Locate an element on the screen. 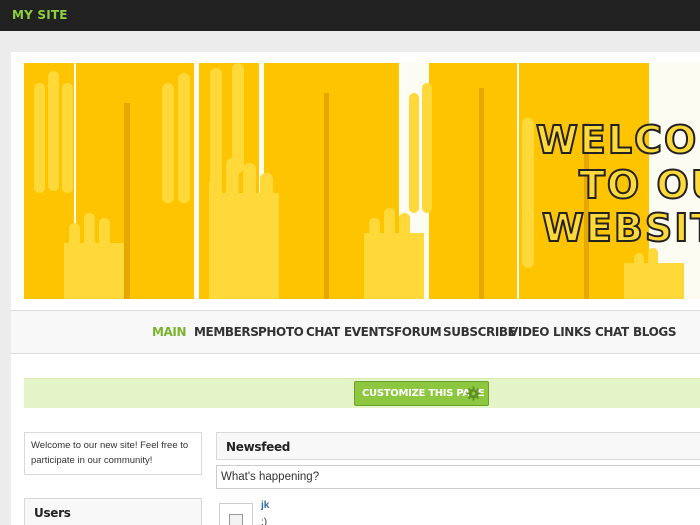  nav-item-members: MEMBERS is located at coordinates (226, 332).